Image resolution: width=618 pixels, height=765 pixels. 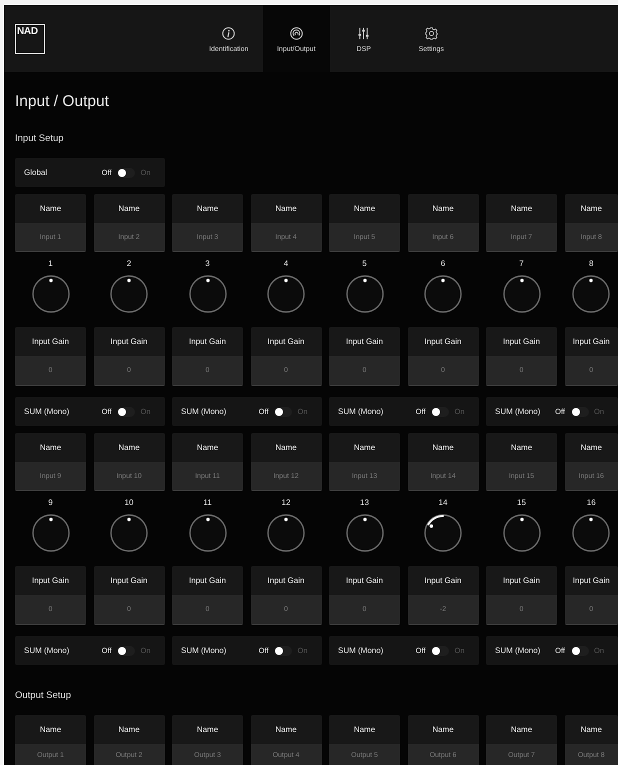 I want to click on channel-number: 4, so click(x=286, y=264).